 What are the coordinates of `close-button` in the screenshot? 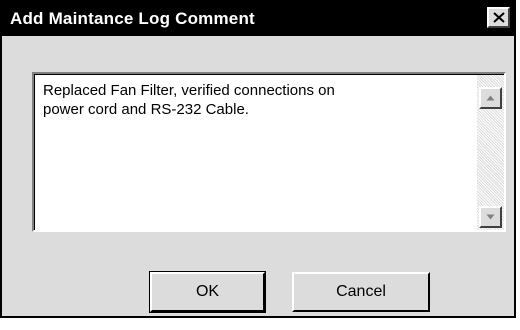 It's located at (498, 17).